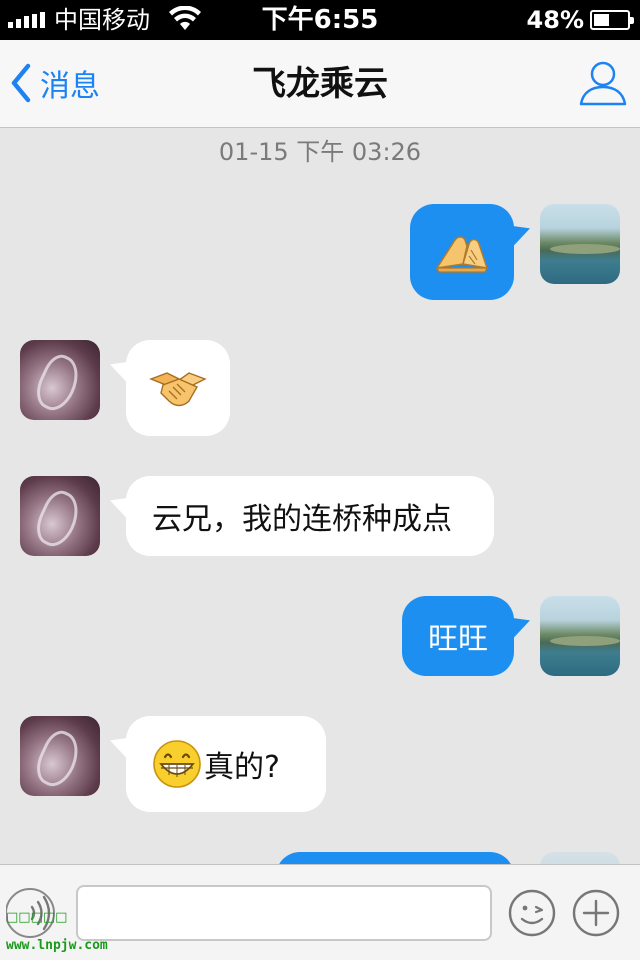 This screenshot has height=960, width=640. I want to click on battery-percent: 48%, so click(555, 20).